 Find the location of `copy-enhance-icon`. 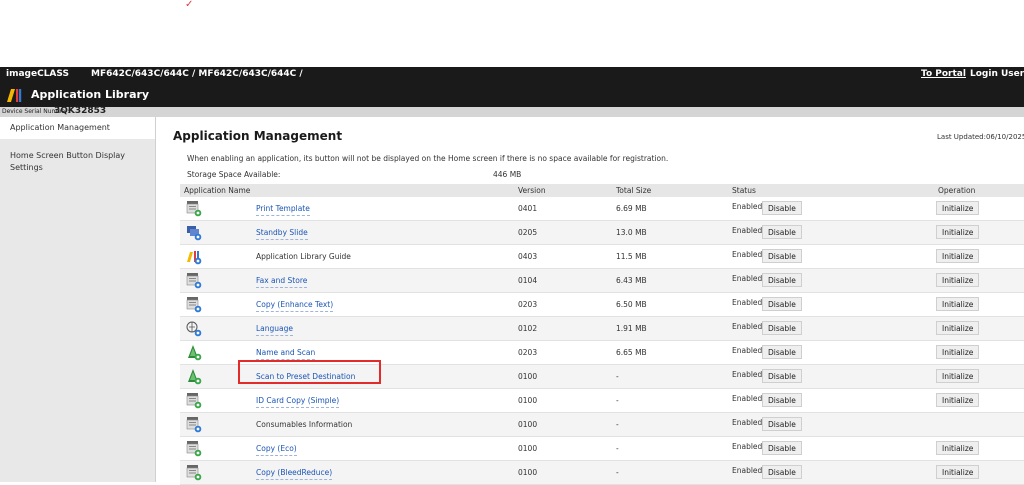

copy-enhance-icon is located at coordinates (194, 305).